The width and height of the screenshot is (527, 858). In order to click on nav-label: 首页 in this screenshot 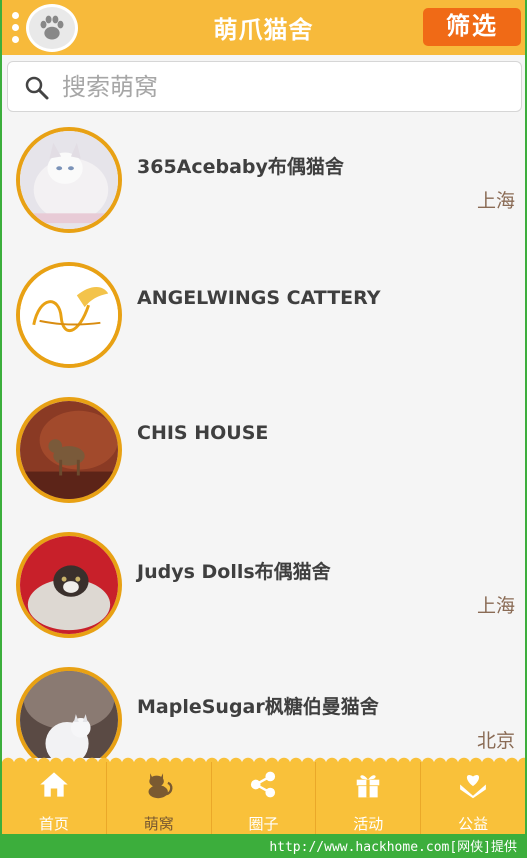, I will do `click(53, 824)`.